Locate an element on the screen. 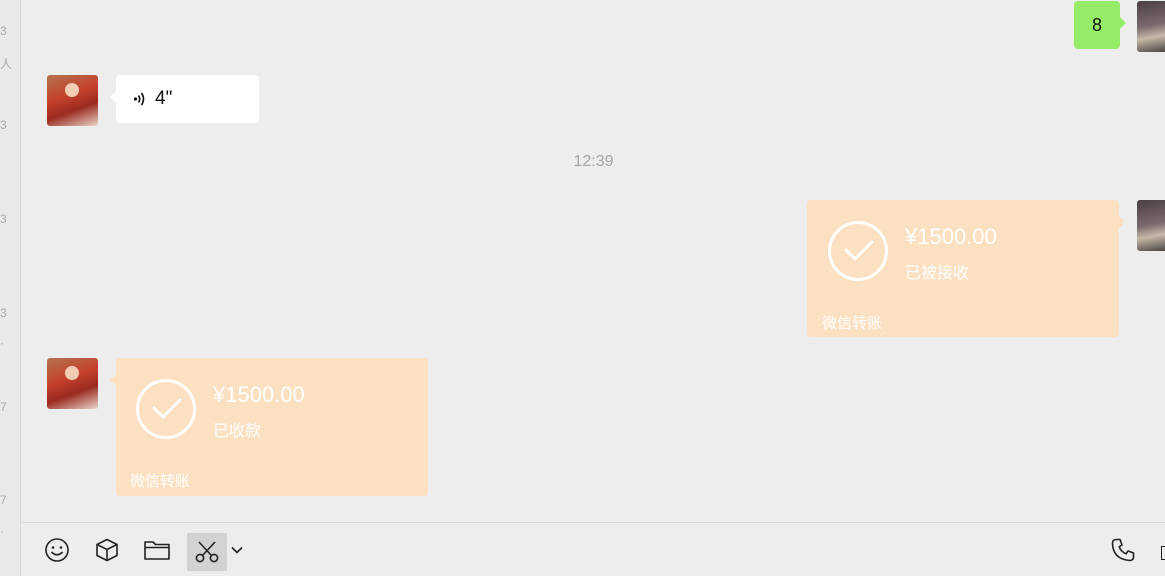 Image resolution: width=1165 pixels, height=576 pixels. video-icon-partial is located at coordinates (1163, 553).